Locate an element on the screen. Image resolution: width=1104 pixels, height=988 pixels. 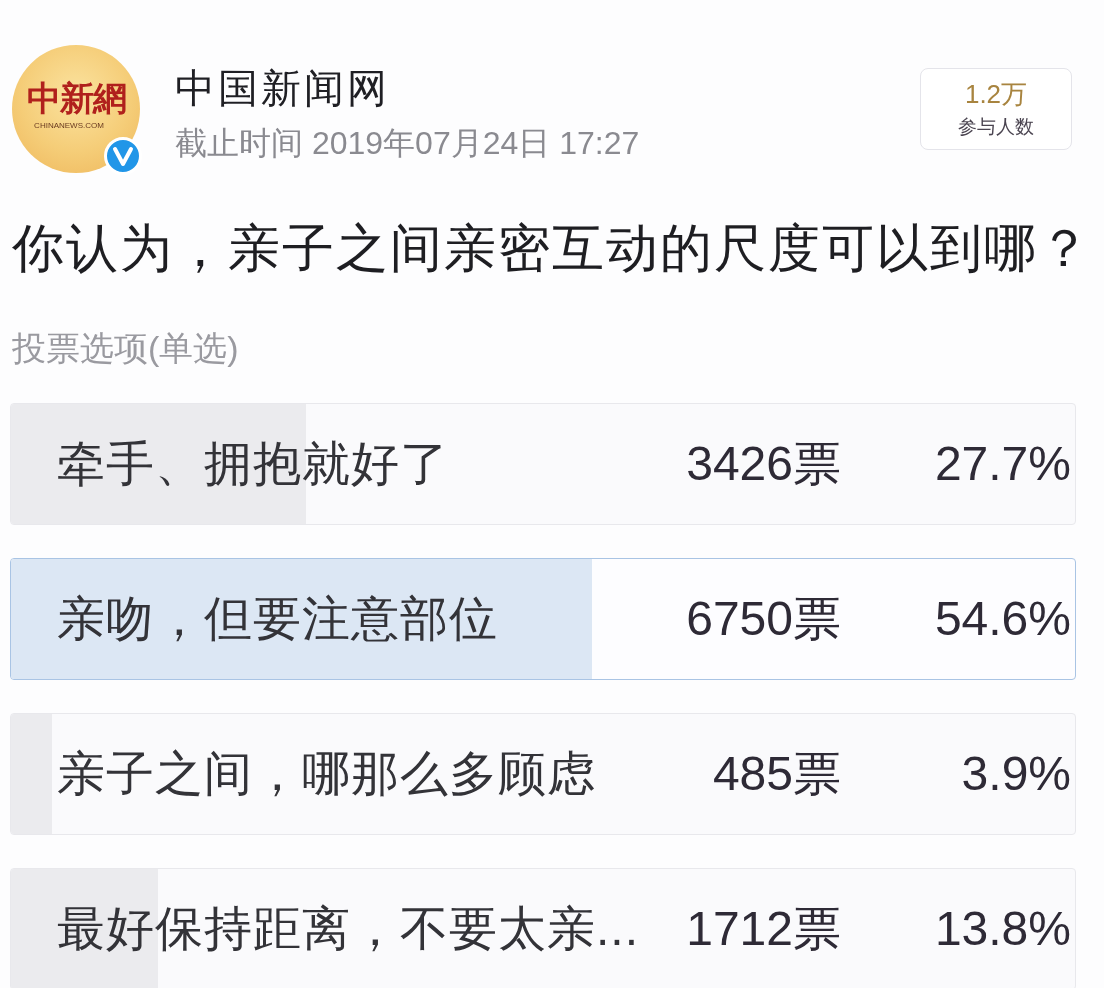
account-name: 中国新闻网 is located at coordinates (283, 88).